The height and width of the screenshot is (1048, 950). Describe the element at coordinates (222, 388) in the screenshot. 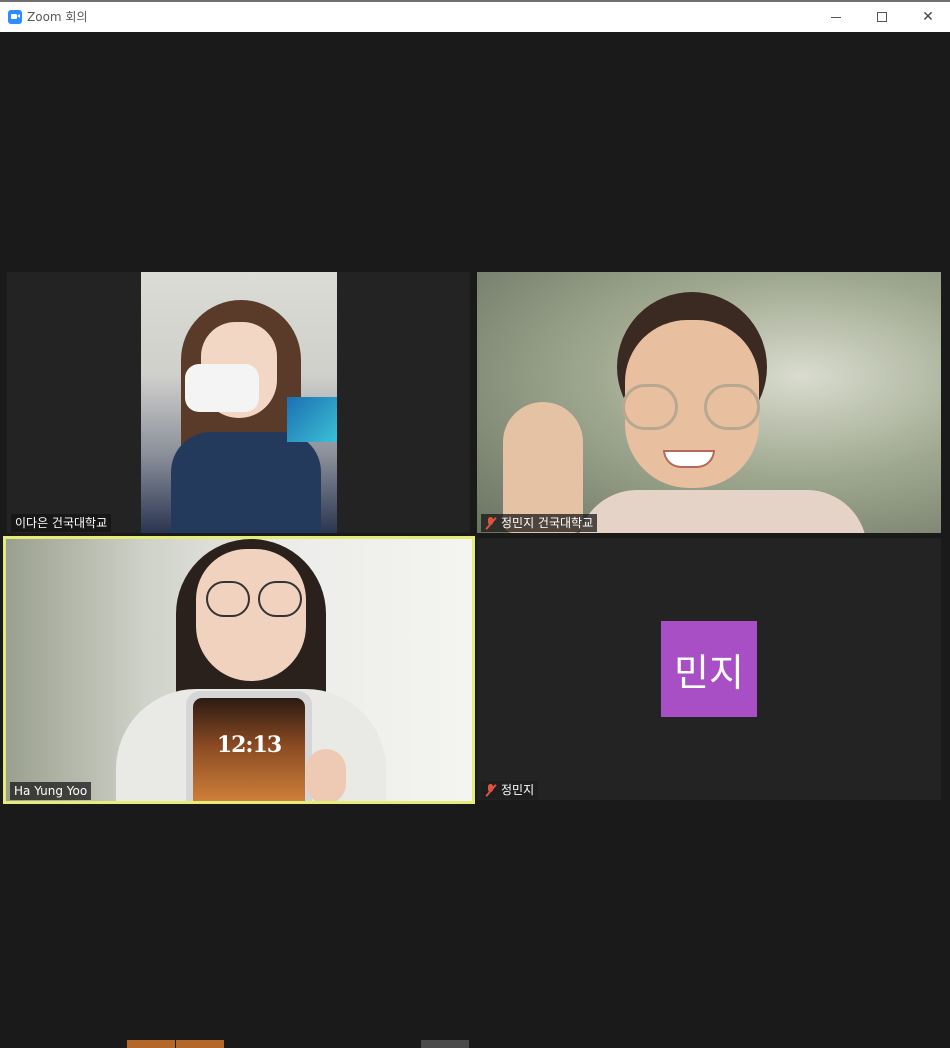

I see `video-figure-mask` at that location.